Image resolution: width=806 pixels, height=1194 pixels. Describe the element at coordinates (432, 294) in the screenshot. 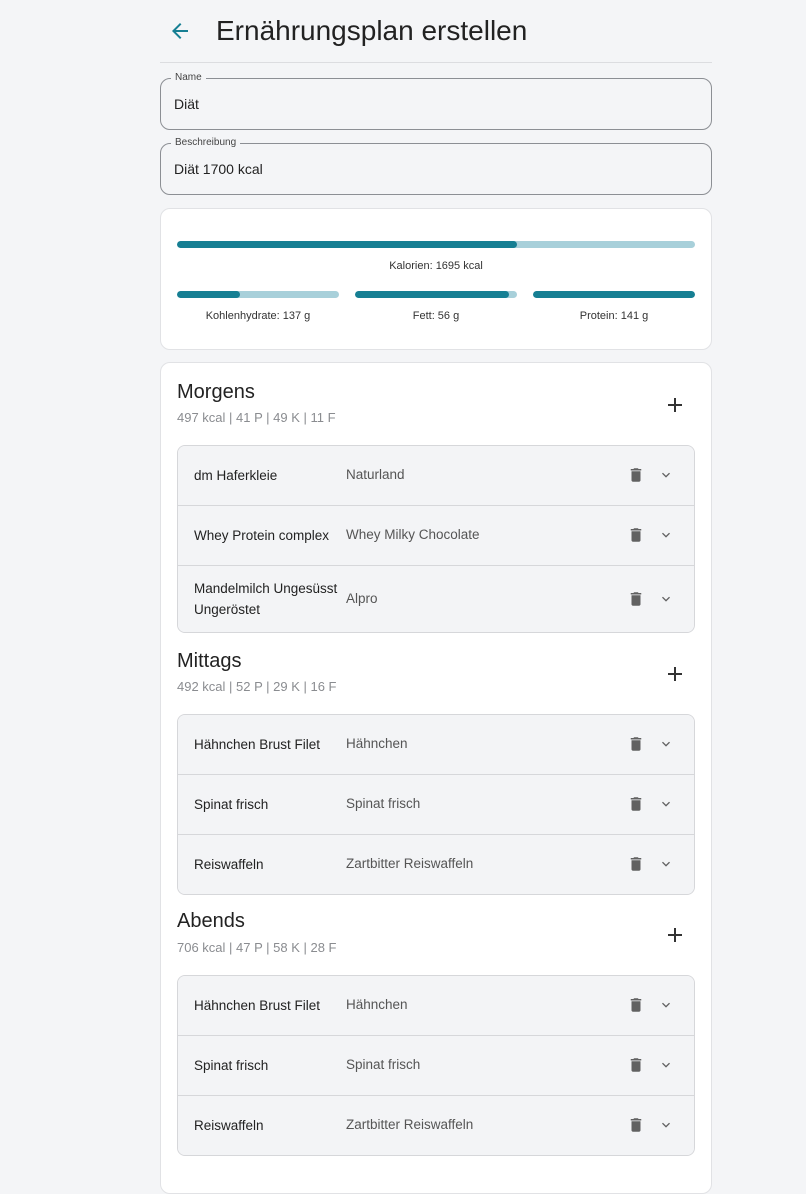

I see `fat-progress-fill` at that location.